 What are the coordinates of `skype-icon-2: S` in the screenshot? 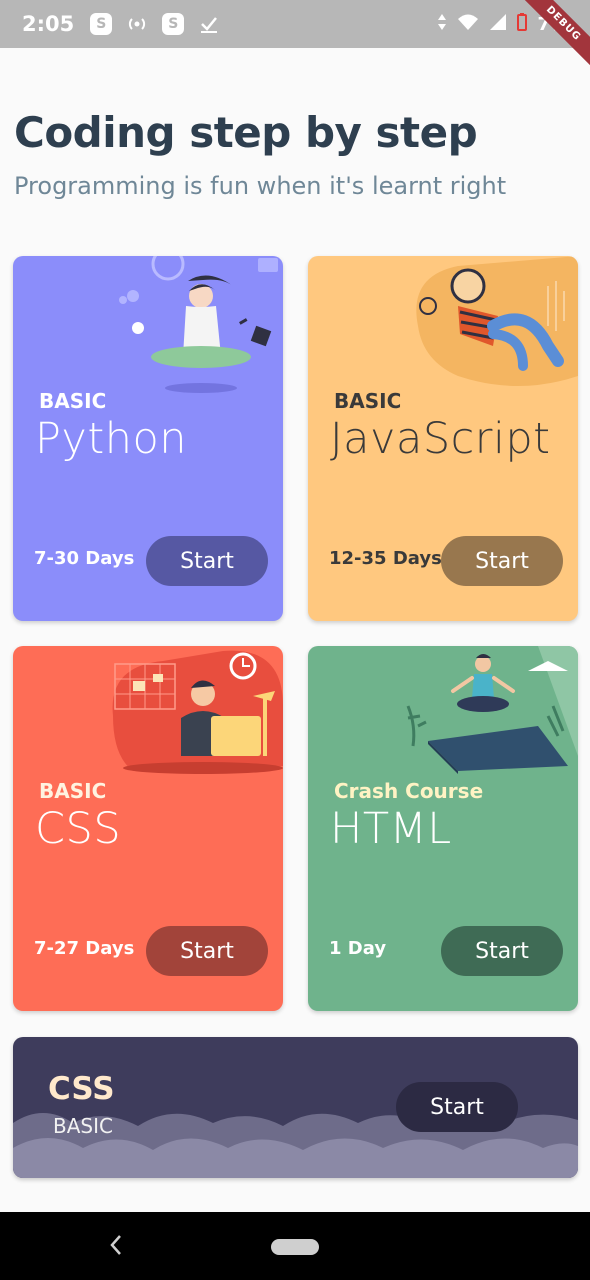 It's located at (173, 24).